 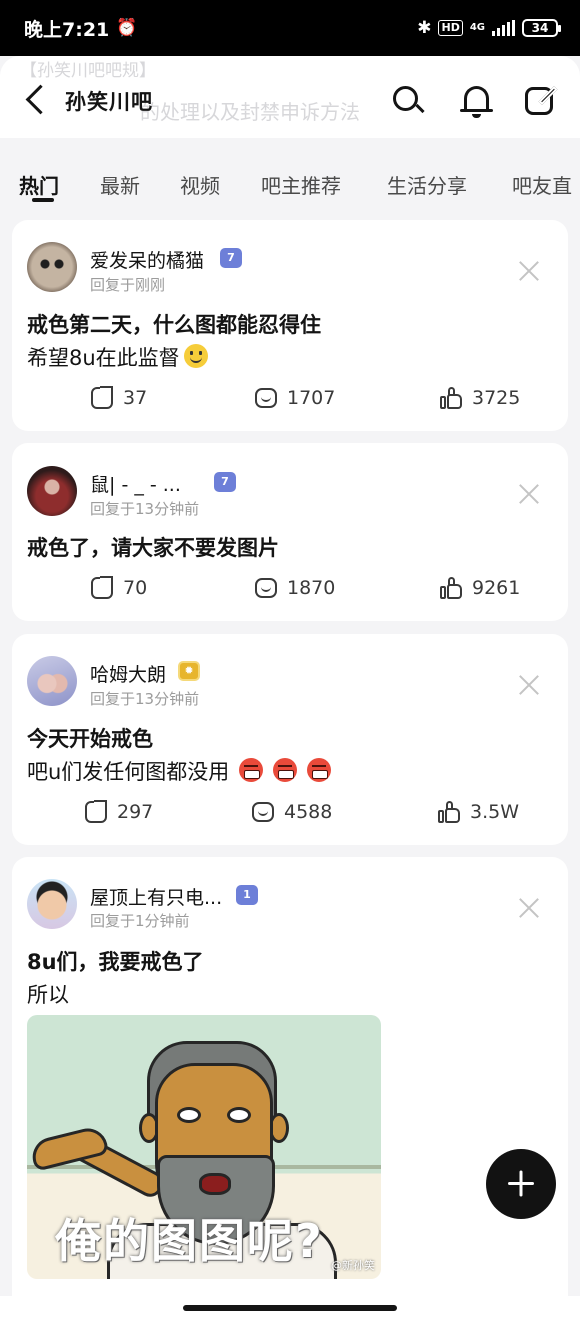 I want to click on post-body: 吧u们发任何图都没用, so click(x=179, y=771).